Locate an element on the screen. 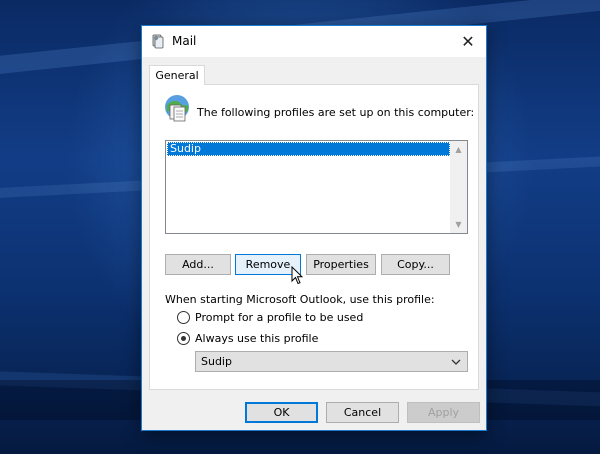 The image size is (600, 454). always-use-profile-label: Always use this profile is located at coordinates (256, 338).